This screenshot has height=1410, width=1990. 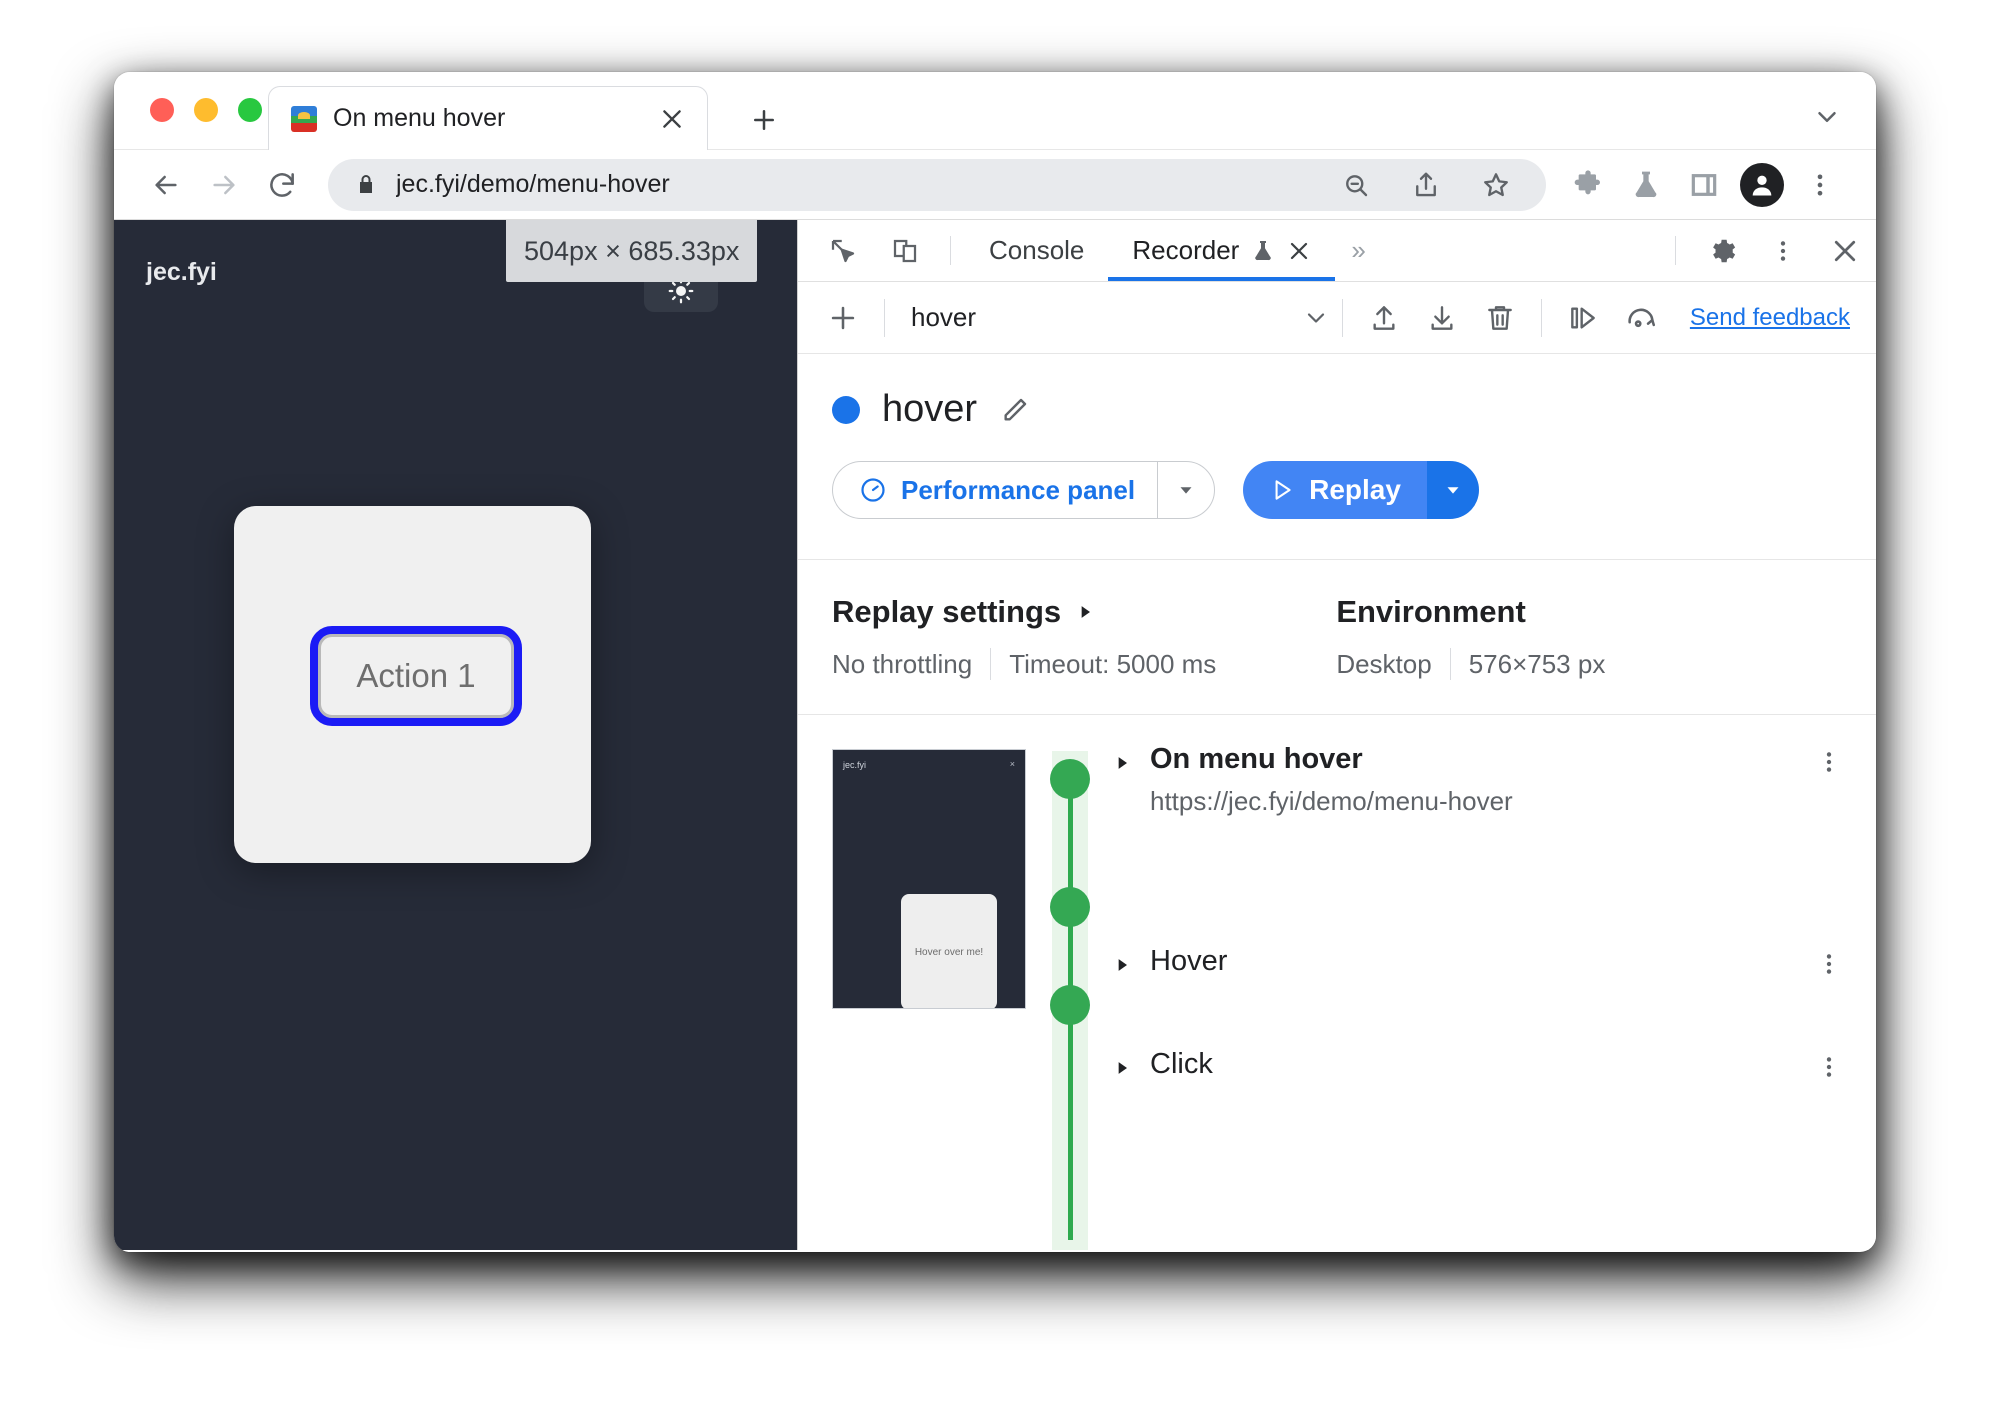 I want to click on throttling-value: No throttling, so click(x=902, y=663).